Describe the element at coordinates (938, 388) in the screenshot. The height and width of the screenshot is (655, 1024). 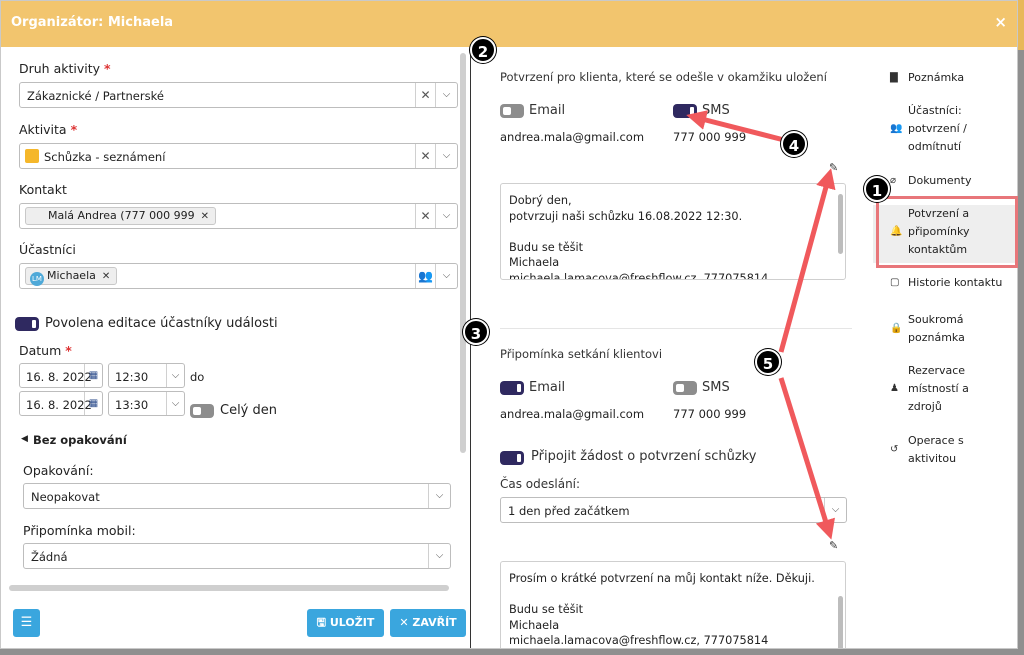
I see `sidebar-item-label: Rezervace místností a zdrojů` at that location.